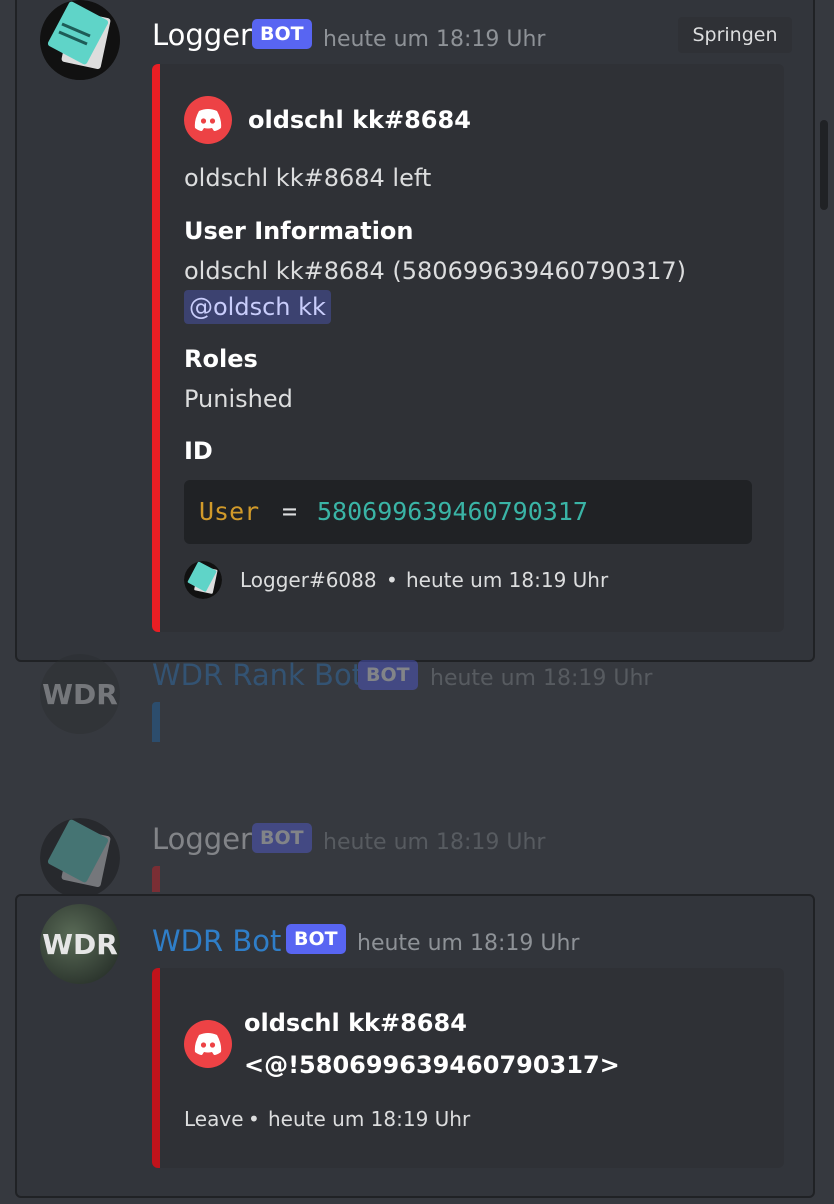  I want to click on footer-avatar, so click(203, 580).